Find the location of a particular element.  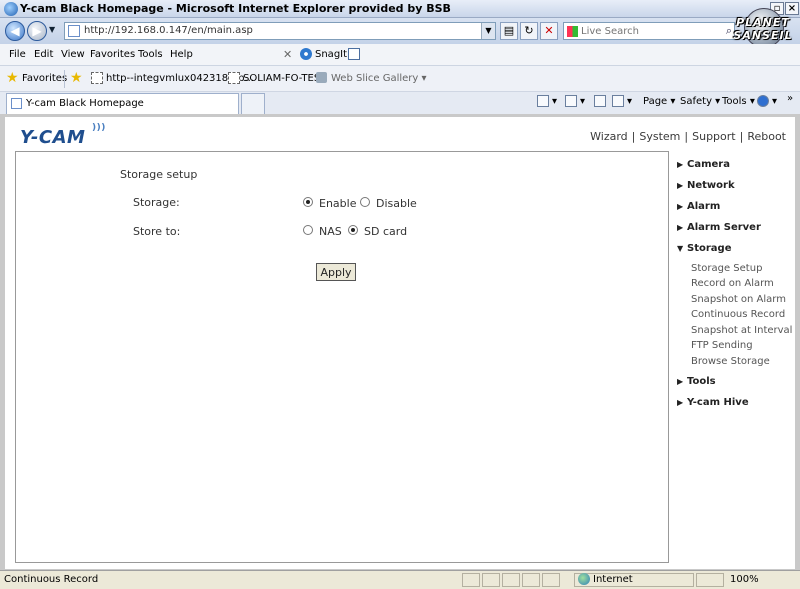

link-icon is located at coordinates (97, 78).